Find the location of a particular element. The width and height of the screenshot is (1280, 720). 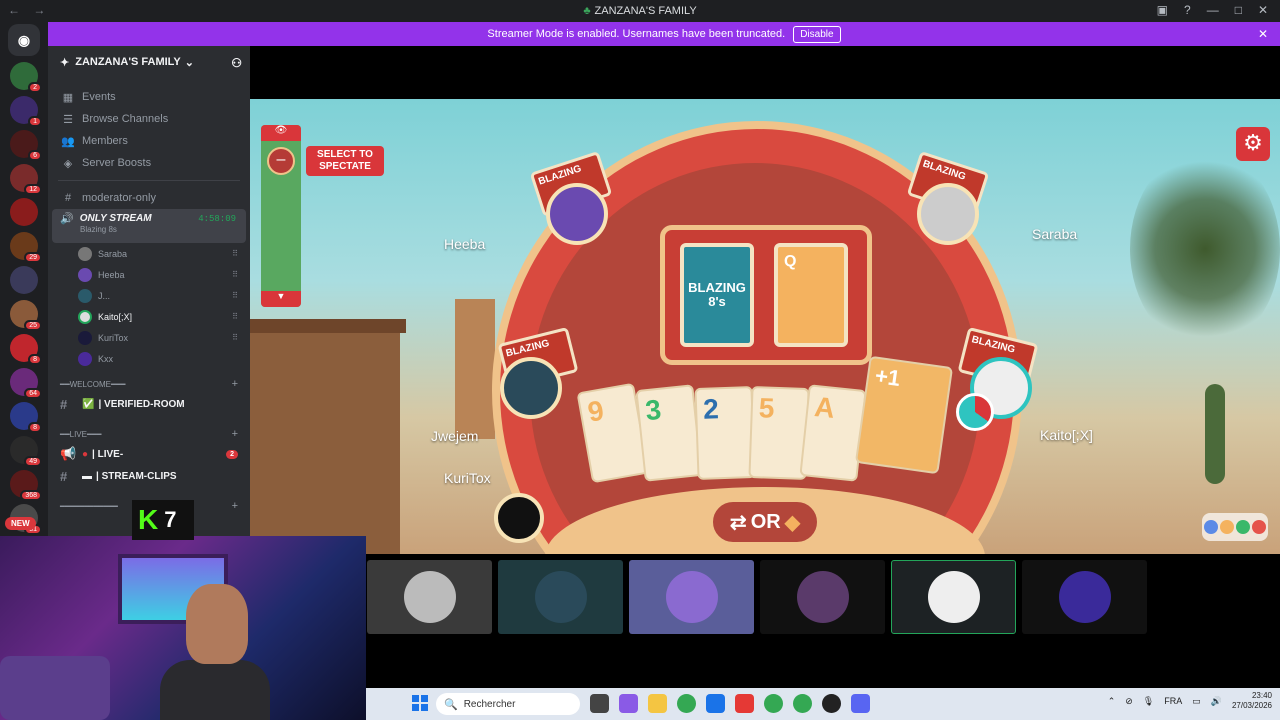

menu-members: 👥 Members is located at coordinates (149, 141).